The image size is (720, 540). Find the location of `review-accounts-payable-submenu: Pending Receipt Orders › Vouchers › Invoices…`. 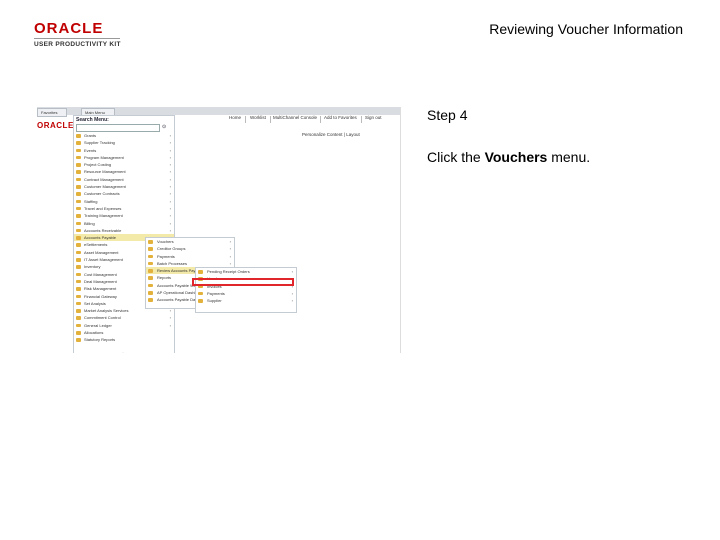

review-accounts-payable-submenu: Pending Receipt Orders › Vouchers › Invoices… is located at coordinates (246, 290).